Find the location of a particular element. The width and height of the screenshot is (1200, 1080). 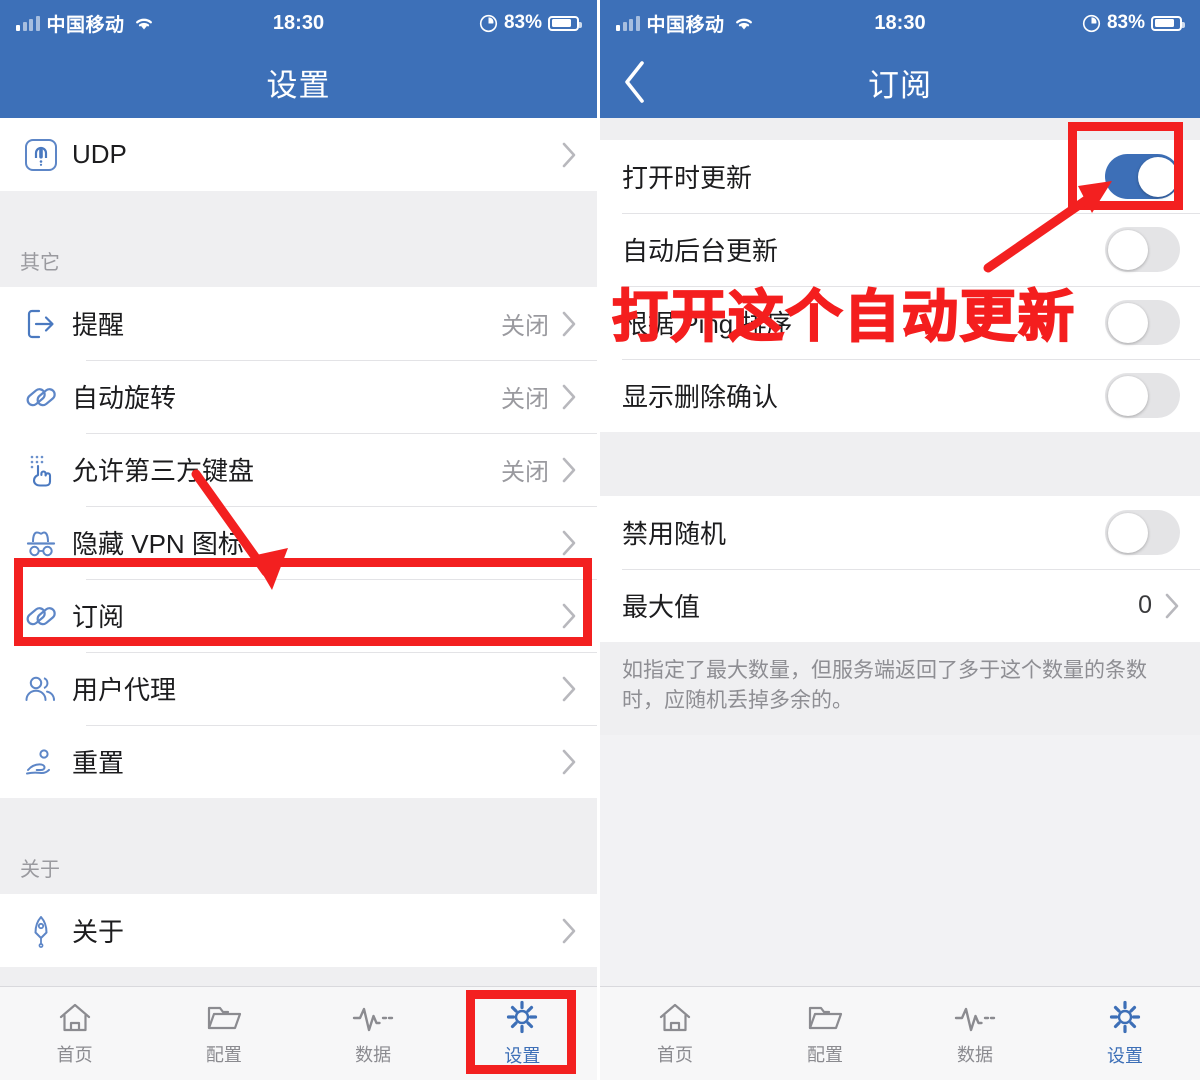

list-item-reset: 重置 is located at coordinates (298, 761).